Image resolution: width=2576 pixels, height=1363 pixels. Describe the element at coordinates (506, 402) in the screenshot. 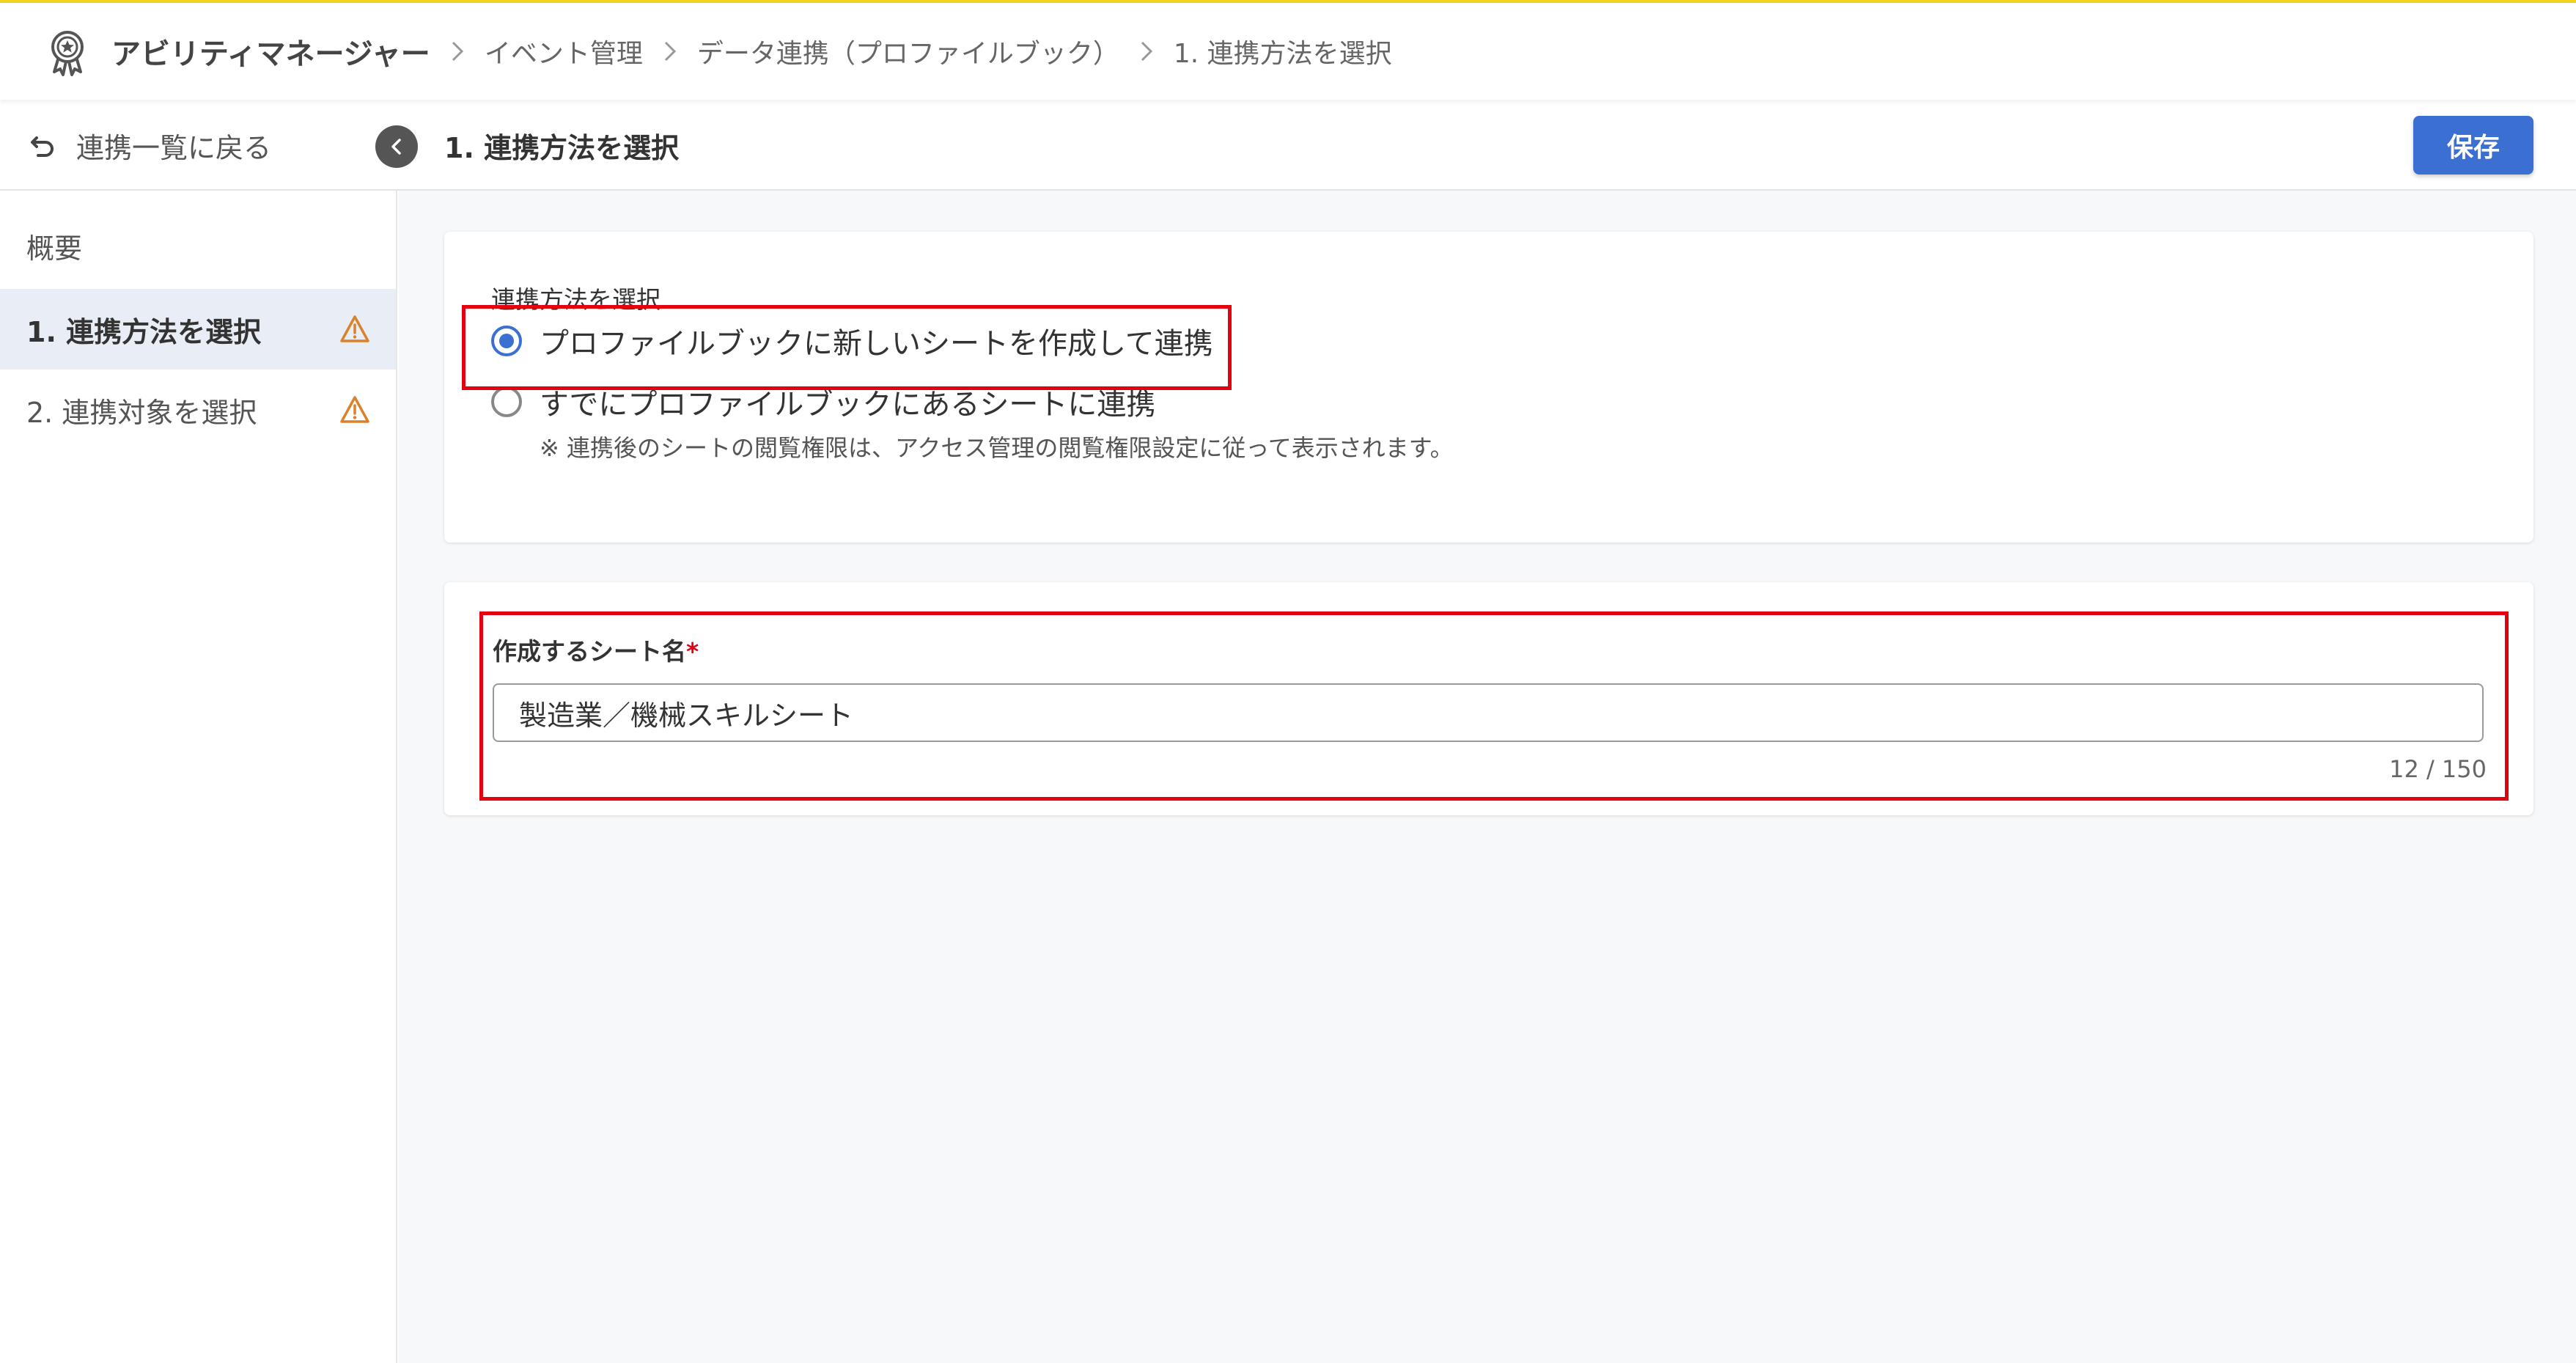

I see `radio-button` at that location.